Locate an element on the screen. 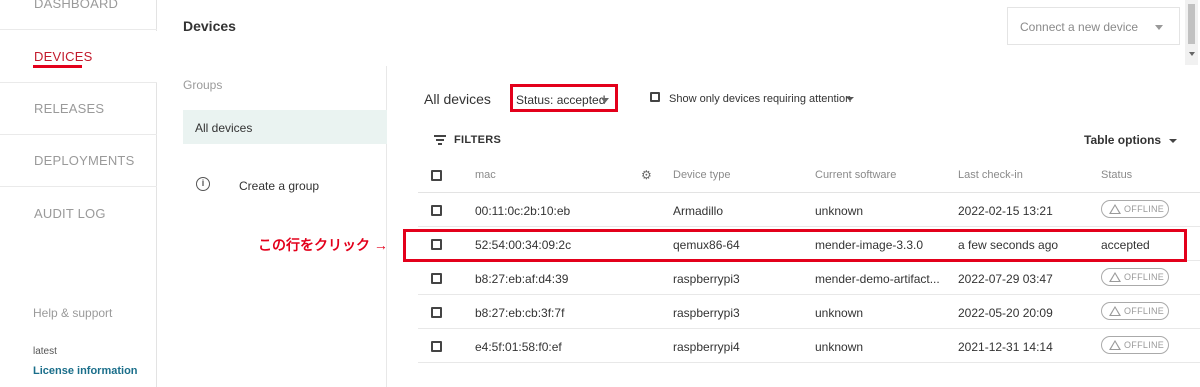  info-icon: i is located at coordinates (203, 184).